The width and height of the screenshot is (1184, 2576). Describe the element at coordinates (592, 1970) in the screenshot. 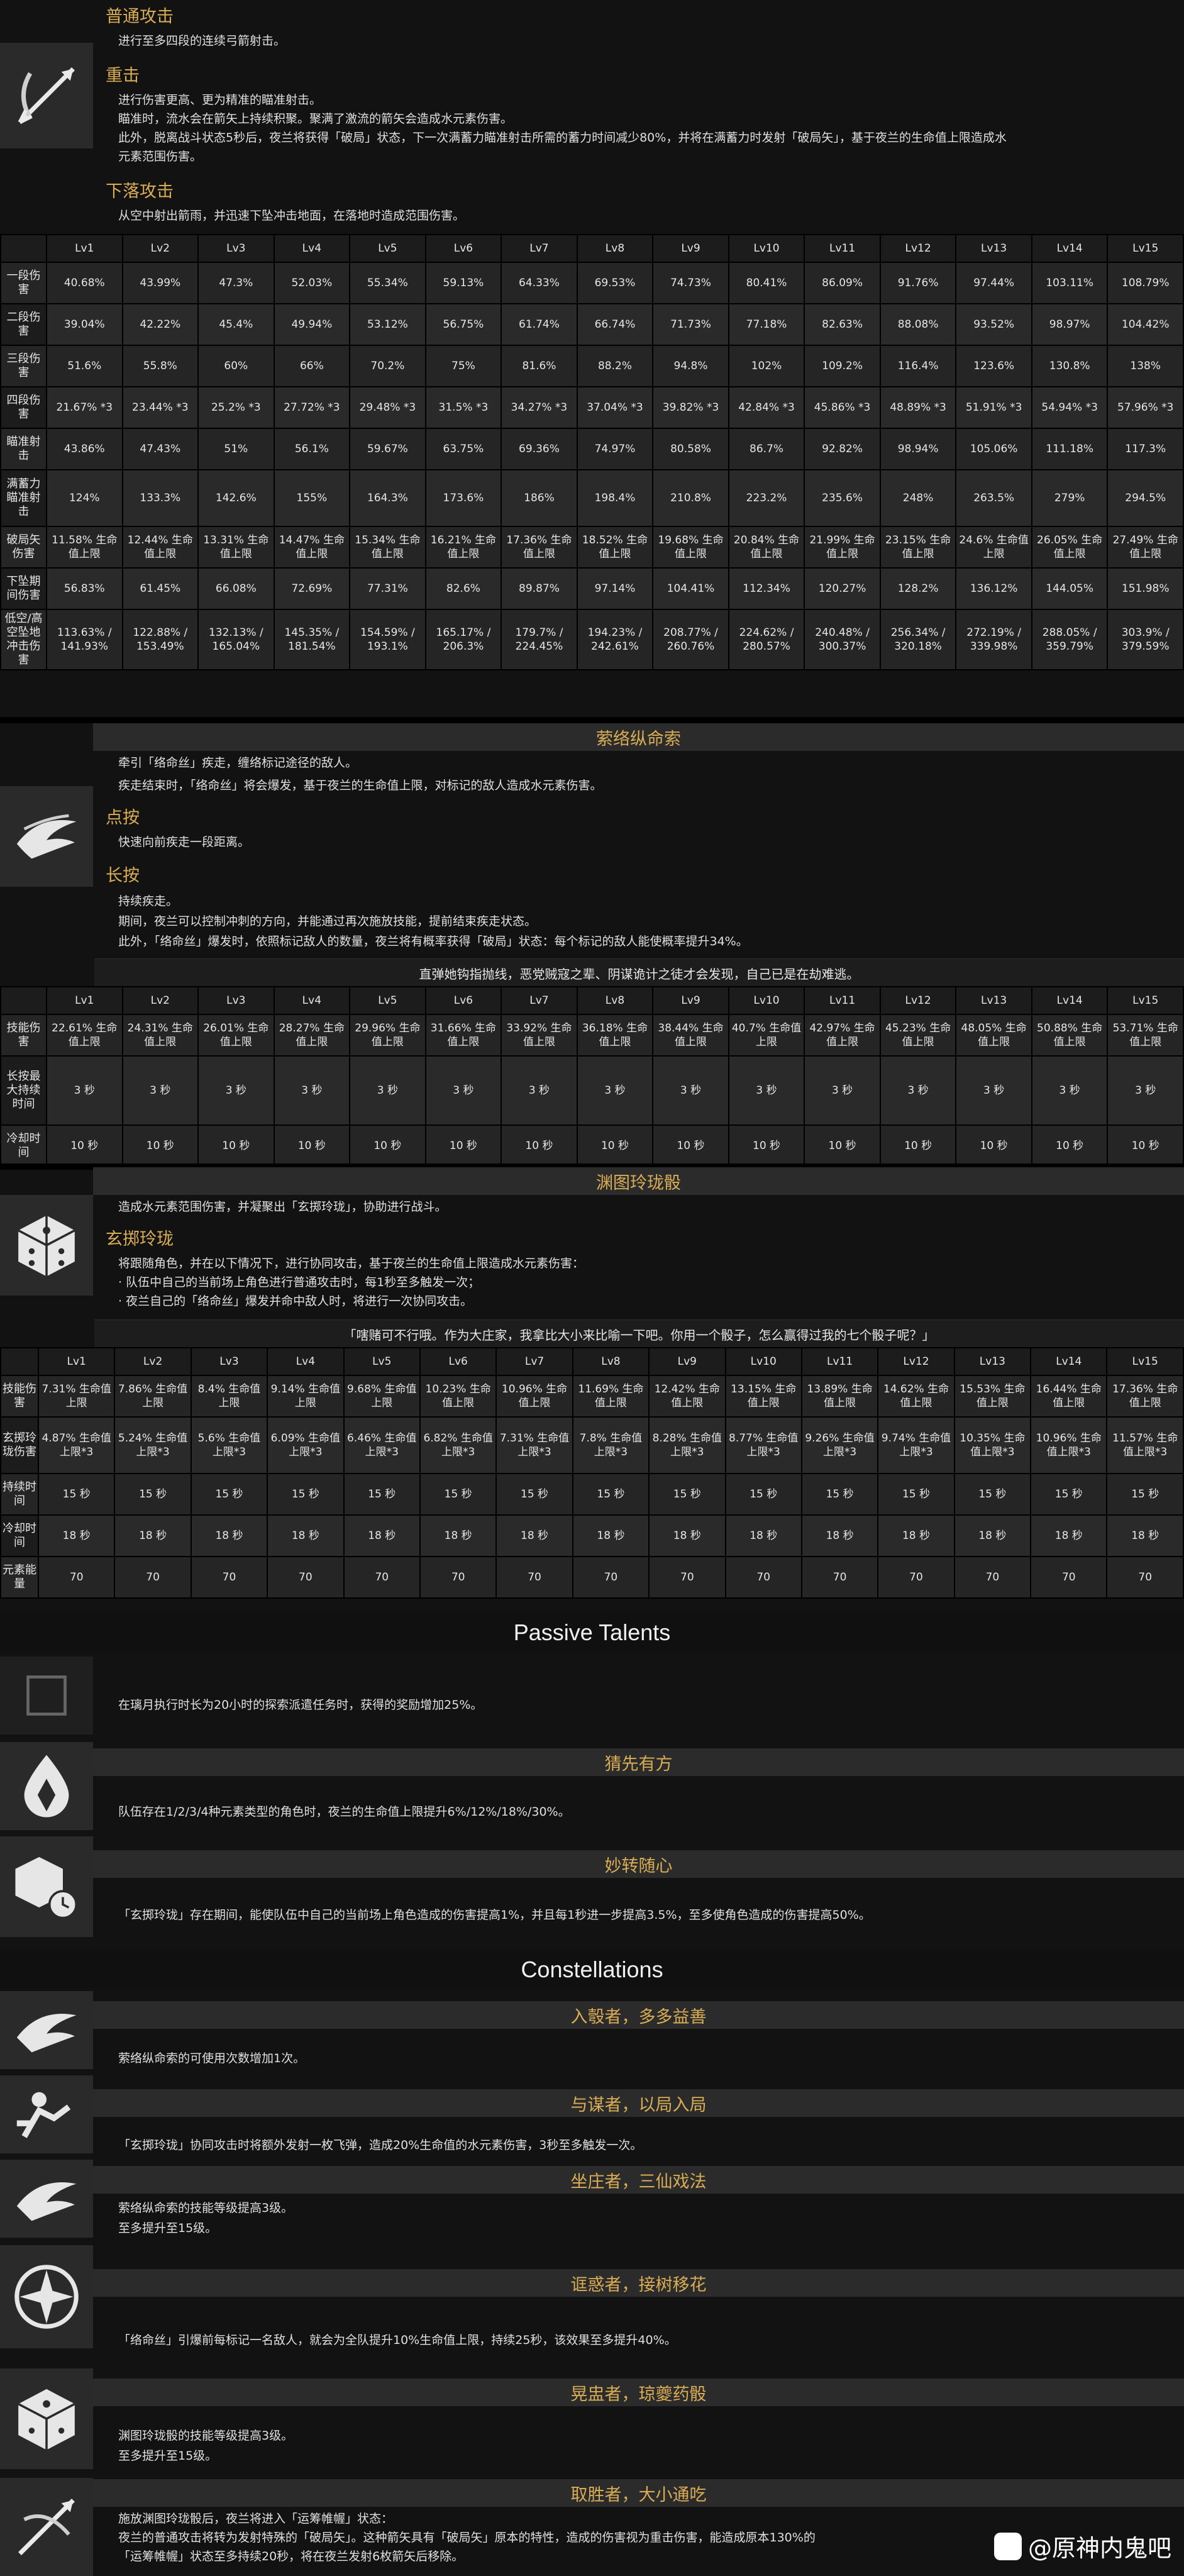

I see `constellations-heading: Constellations` at that location.